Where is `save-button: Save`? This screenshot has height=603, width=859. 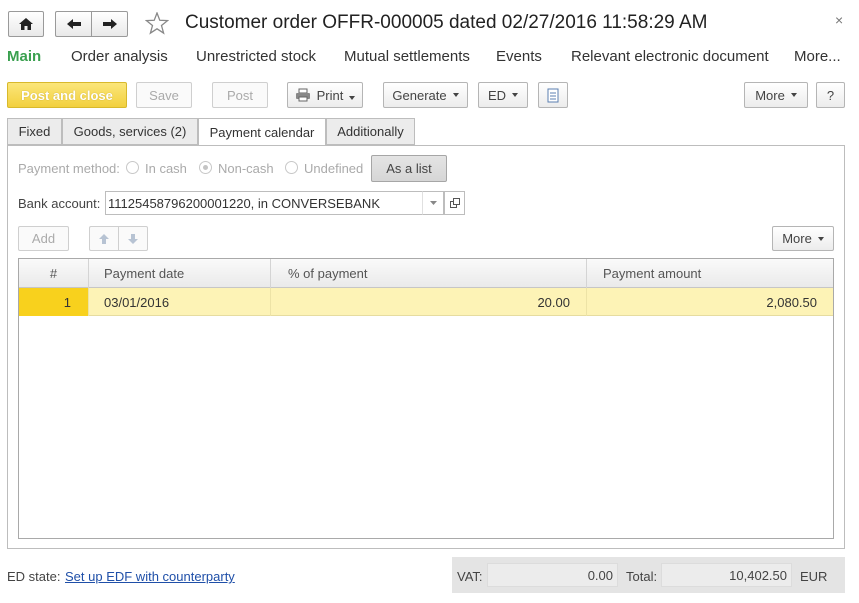 save-button: Save is located at coordinates (164, 95).